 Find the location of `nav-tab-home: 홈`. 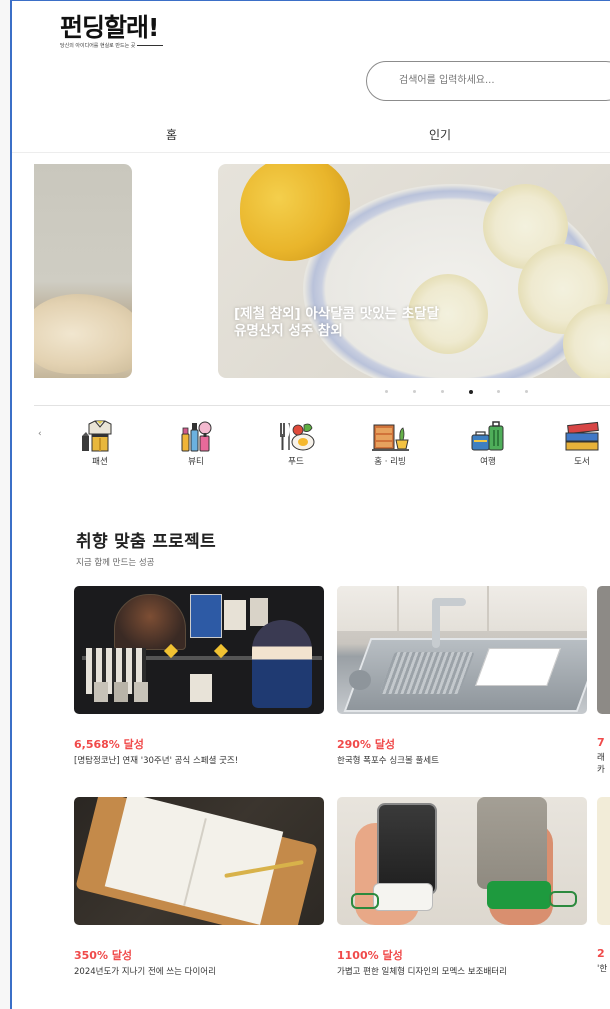

nav-tab-home: 홈 is located at coordinates (171, 134).